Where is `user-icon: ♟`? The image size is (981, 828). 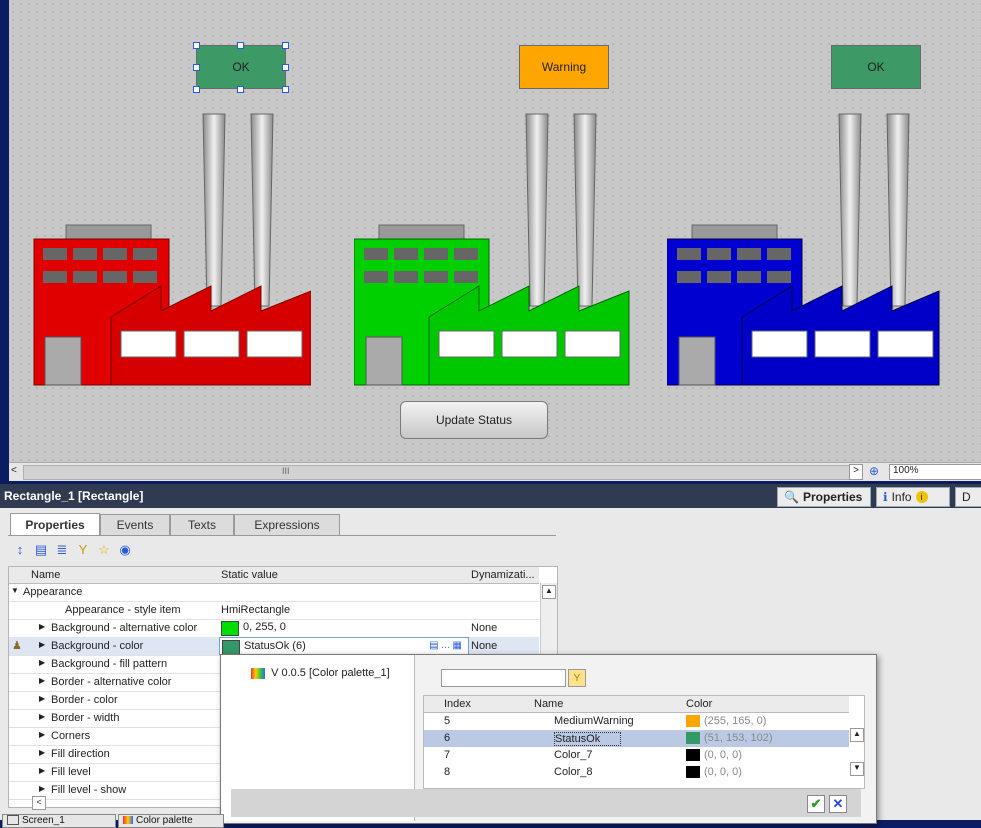 user-icon: ♟ is located at coordinates (17, 646).